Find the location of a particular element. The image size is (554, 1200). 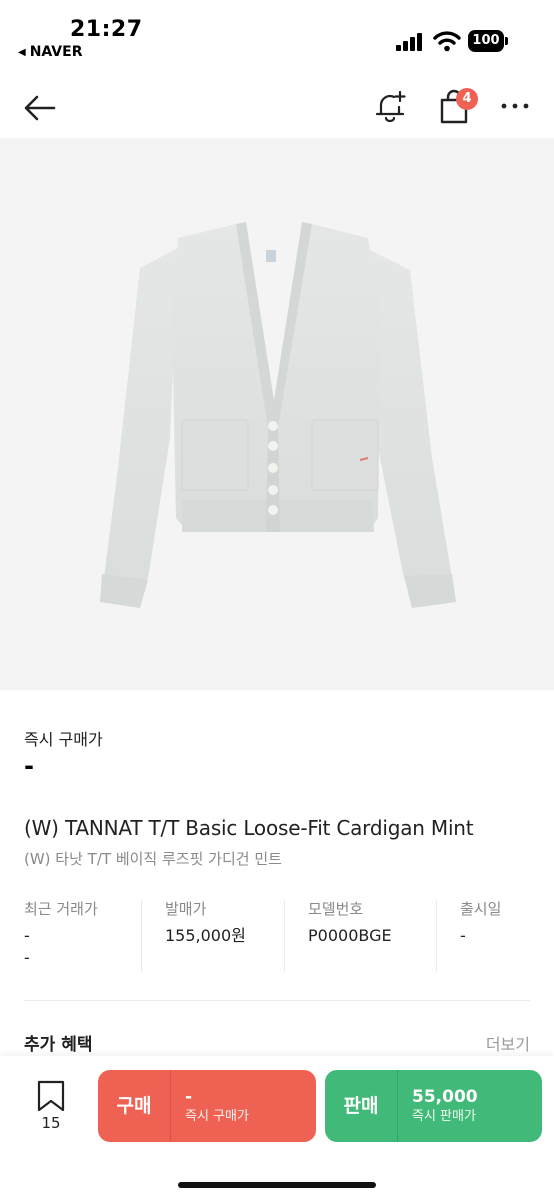

more-options-icon is located at coordinates (515, 106).